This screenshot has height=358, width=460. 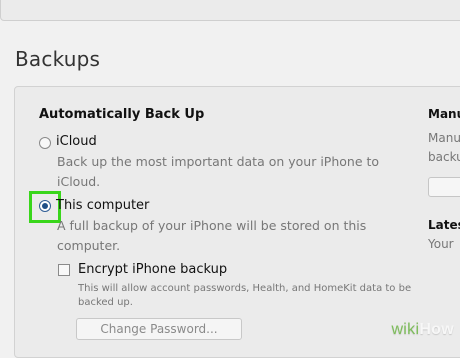 I want to click on manual-backup-desc-line2: backu, so click(x=444, y=157).